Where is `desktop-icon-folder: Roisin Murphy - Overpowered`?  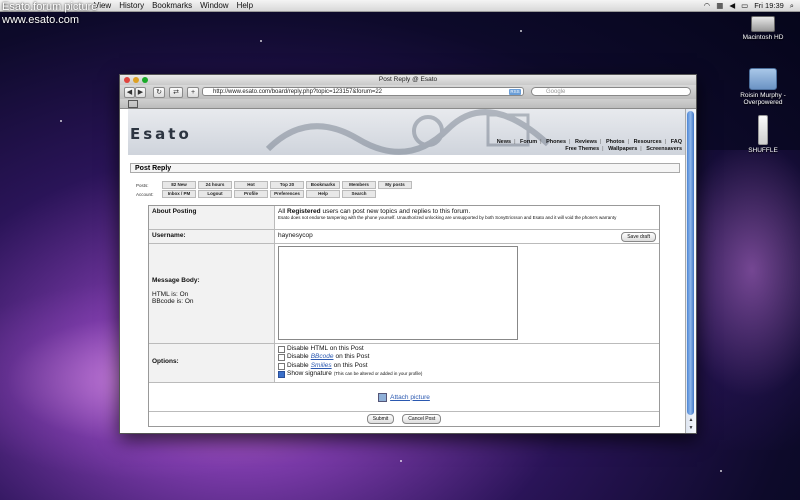 desktop-icon-folder: Roisin Murphy - Overpowered is located at coordinates (763, 87).